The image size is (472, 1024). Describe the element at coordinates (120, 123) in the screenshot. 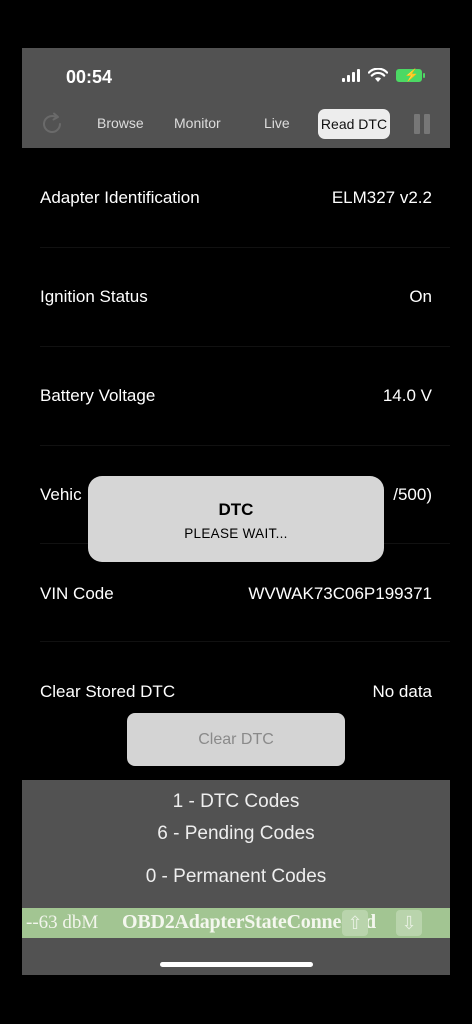

I see `tab-browse: Browse` at that location.